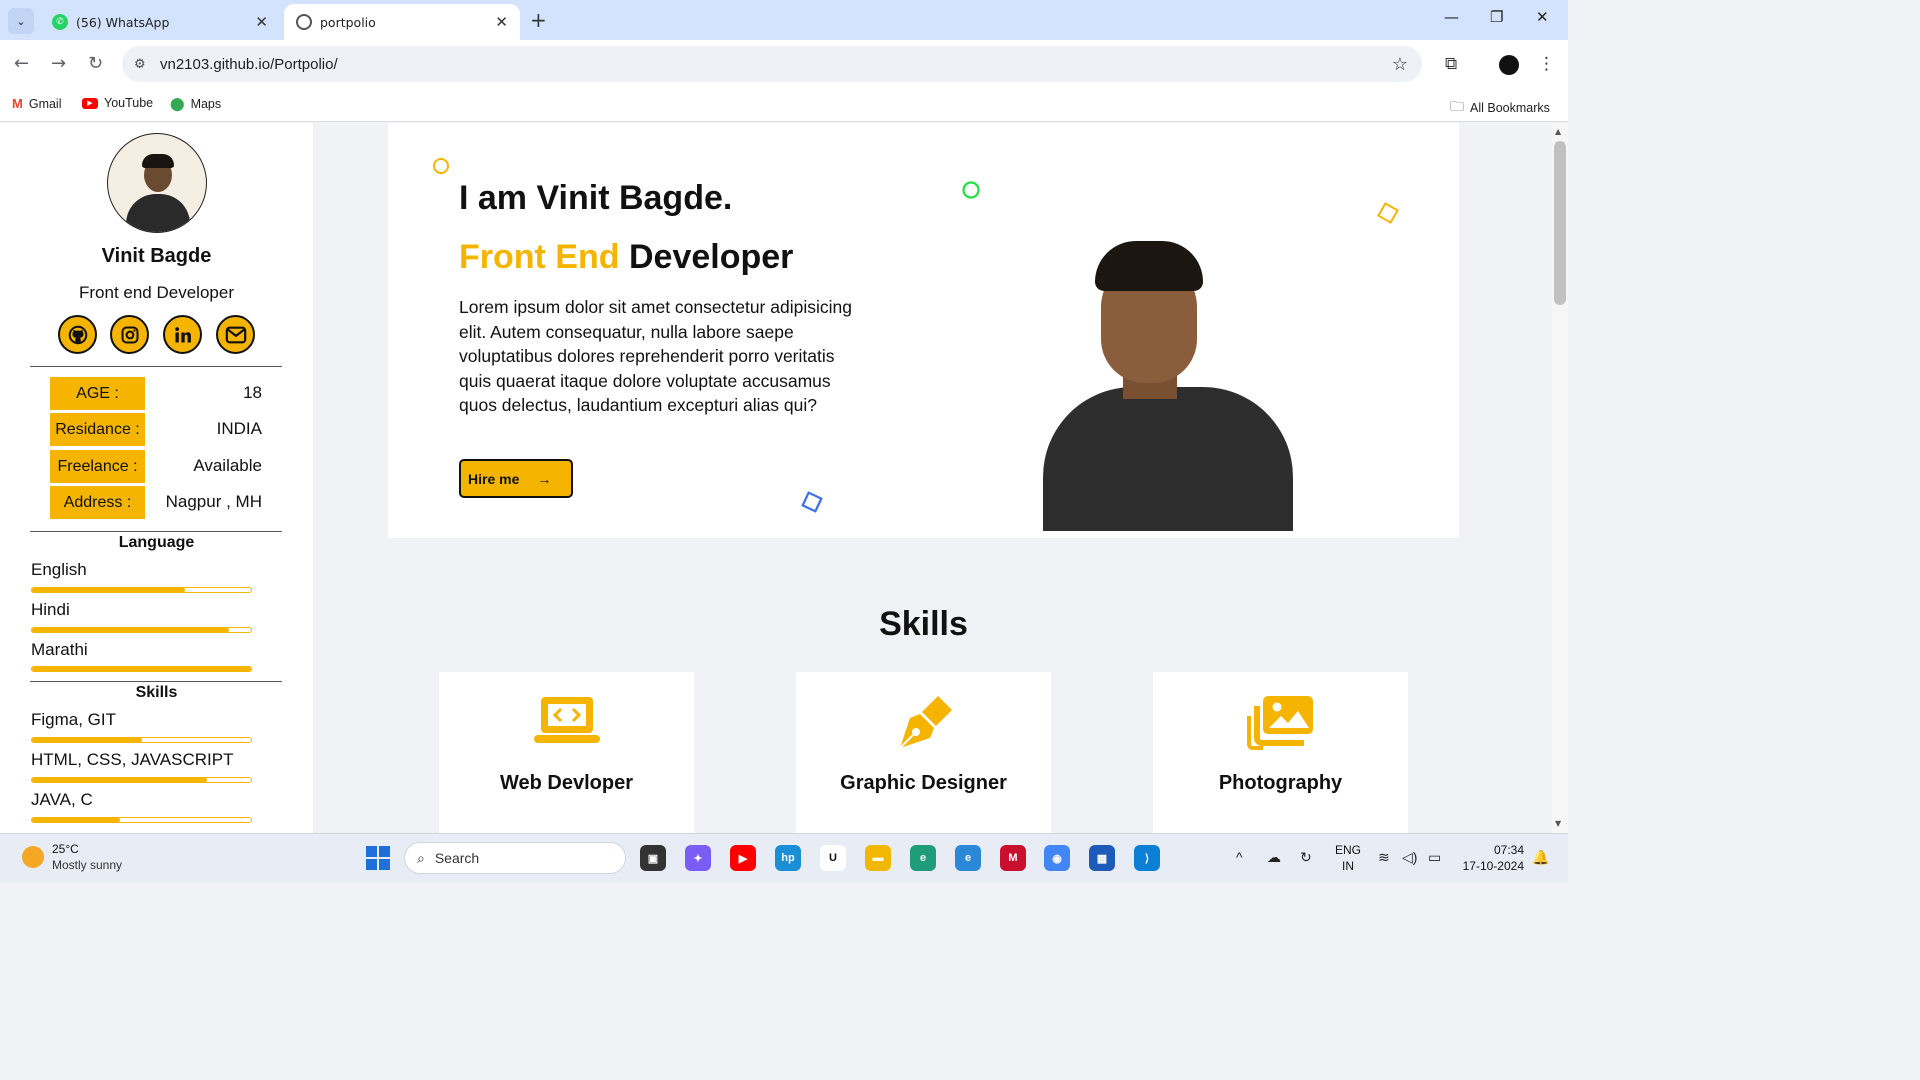 This screenshot has width=1920, height=1080. I want to click on forward-icon: →, so click(58, 63).